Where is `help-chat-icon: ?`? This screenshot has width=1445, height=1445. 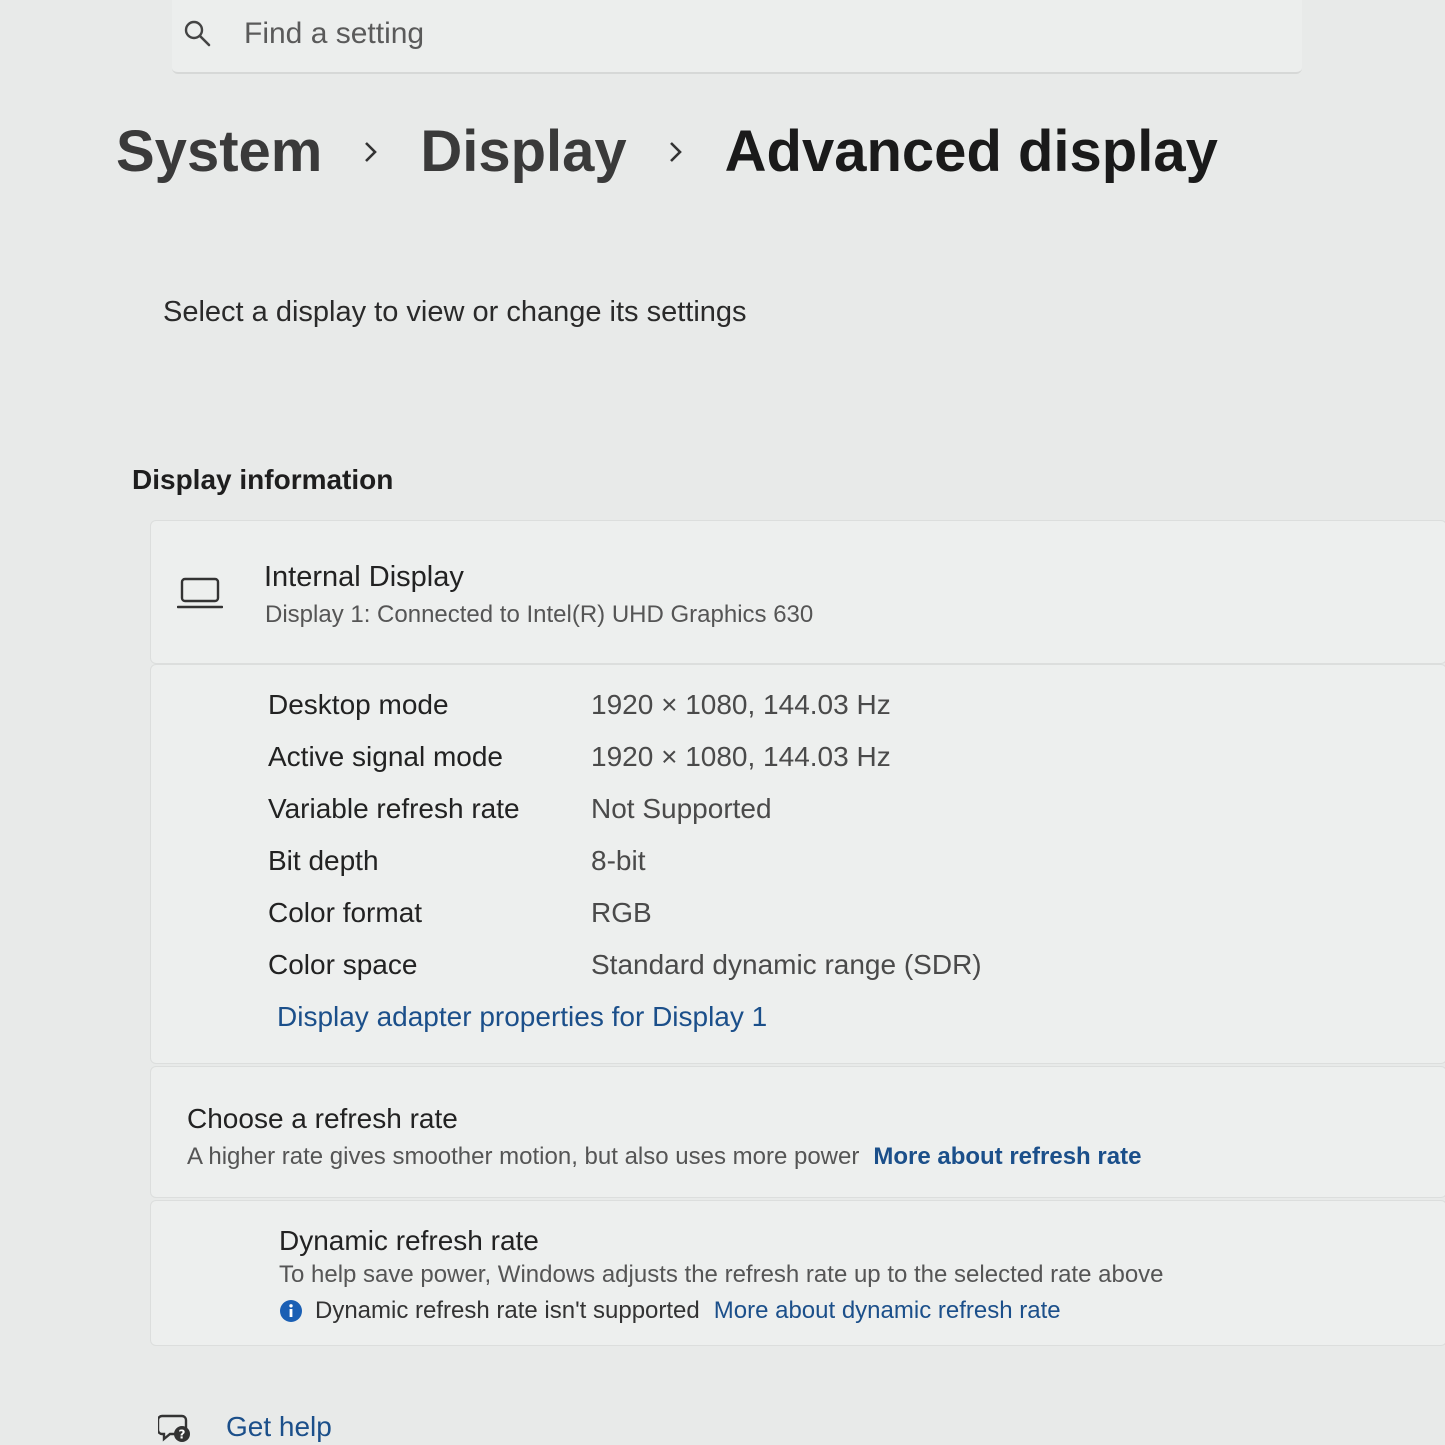
help-chat-icon: ? is located at coordinates (174, 1428).